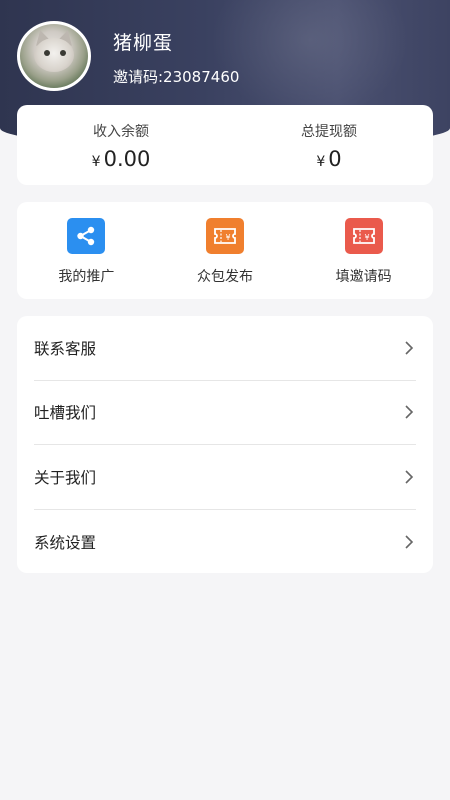 The image size is (450, 800). I want to click on share-icon, so click(86, 236).